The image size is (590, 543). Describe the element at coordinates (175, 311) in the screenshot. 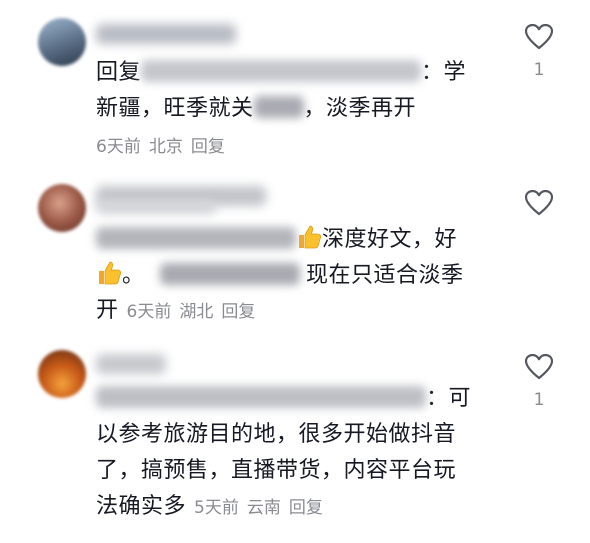

I see `comment-text: 开 6天前 湖北 回复` at that location.